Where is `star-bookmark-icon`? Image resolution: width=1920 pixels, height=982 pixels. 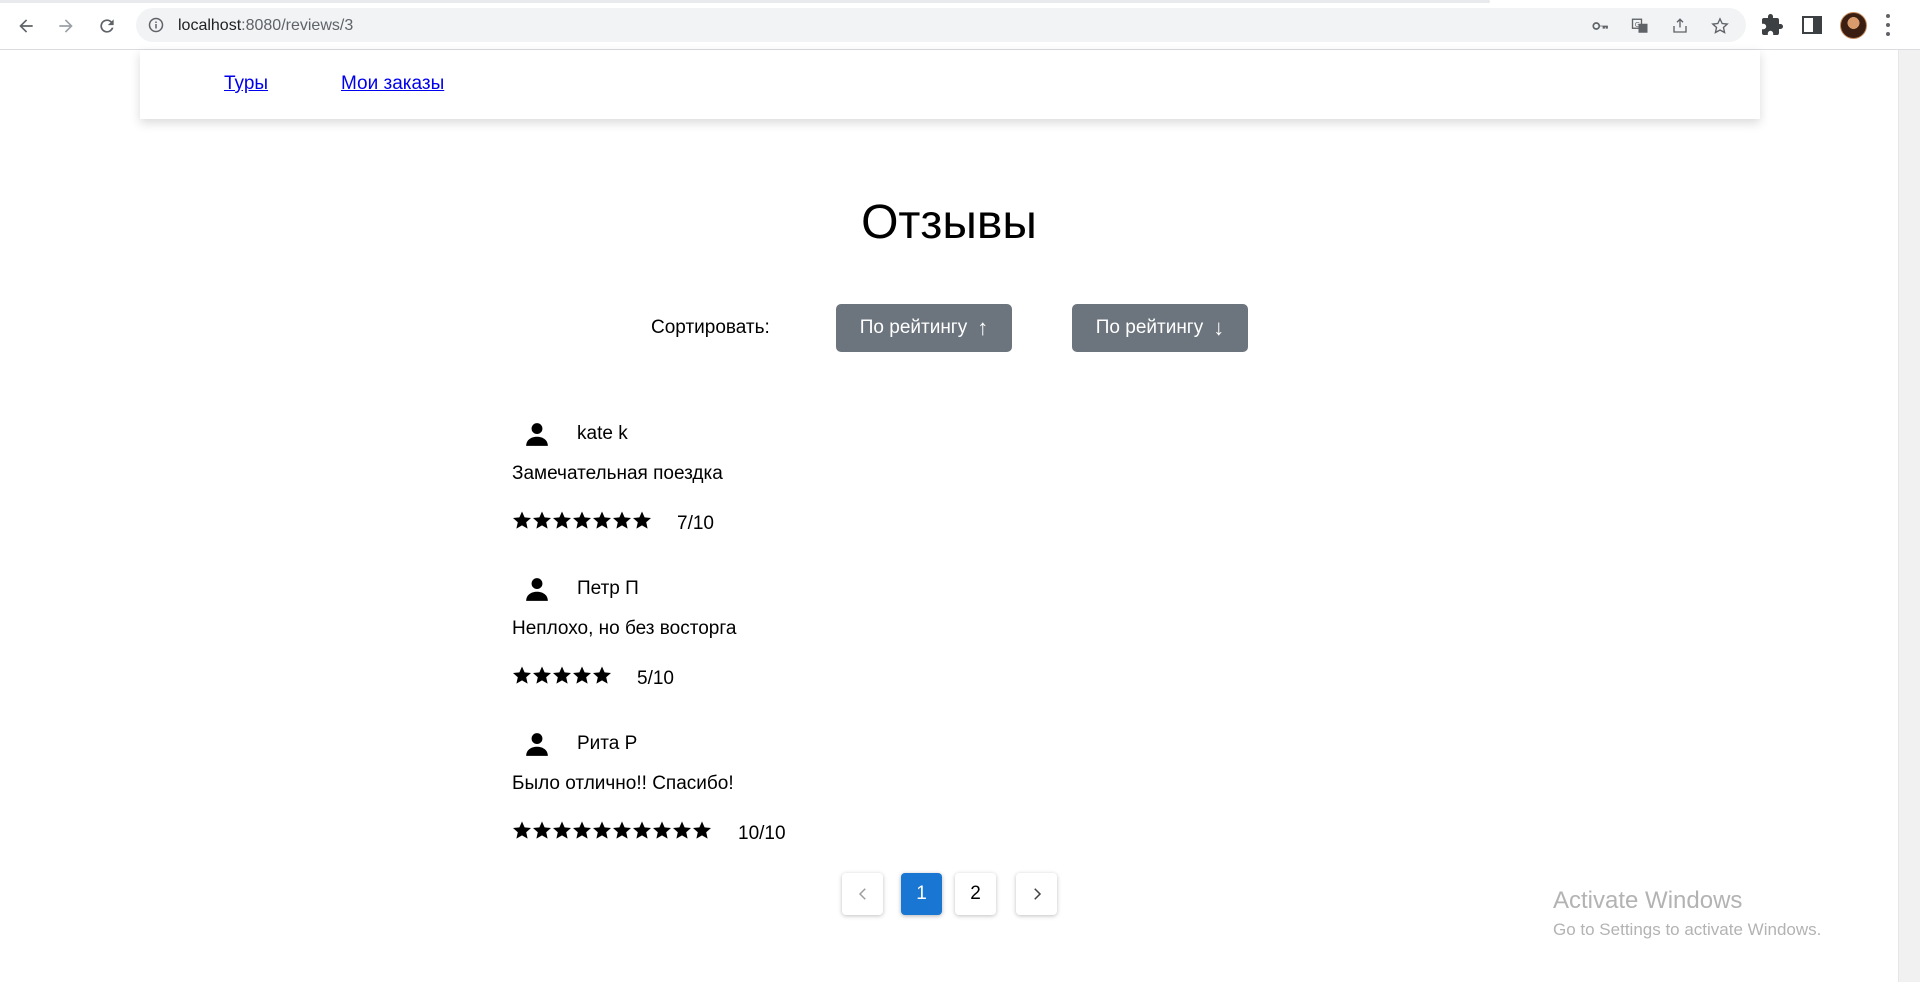 star-bookmark-icon is located at coordinates (1720, 26).